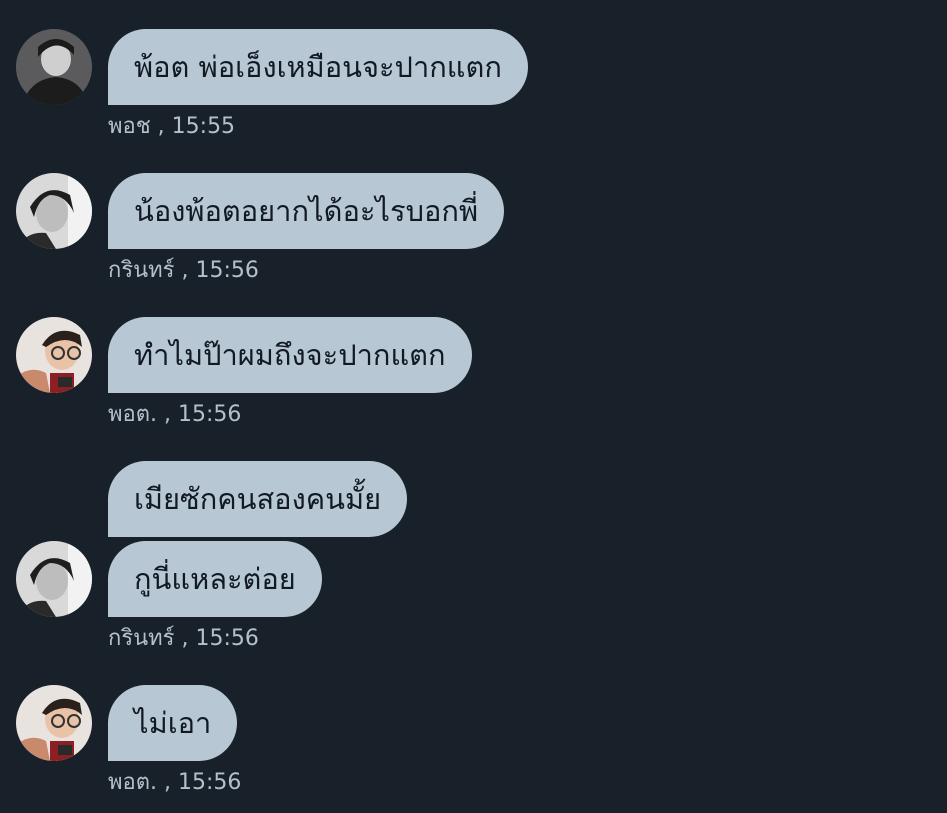 This screenshot has width=947, height=813. Describe the element at coordinates (129, 126) in the screenshot. I see `sender-name: พอช` at that location.